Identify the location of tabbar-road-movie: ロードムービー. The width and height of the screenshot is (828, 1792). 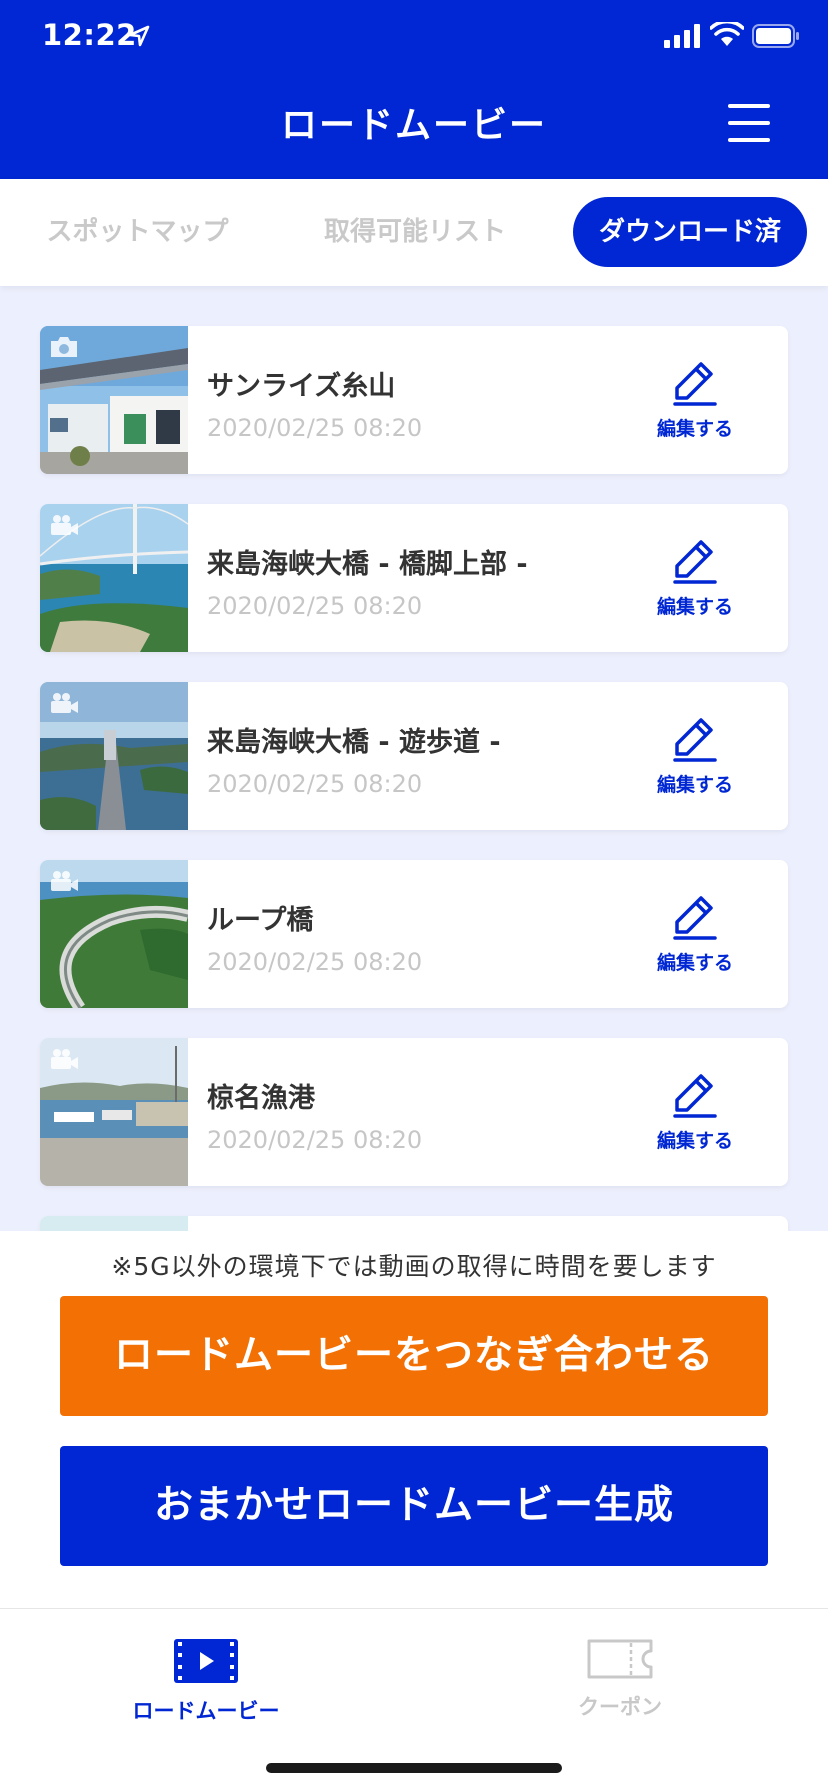
(206, 1682).